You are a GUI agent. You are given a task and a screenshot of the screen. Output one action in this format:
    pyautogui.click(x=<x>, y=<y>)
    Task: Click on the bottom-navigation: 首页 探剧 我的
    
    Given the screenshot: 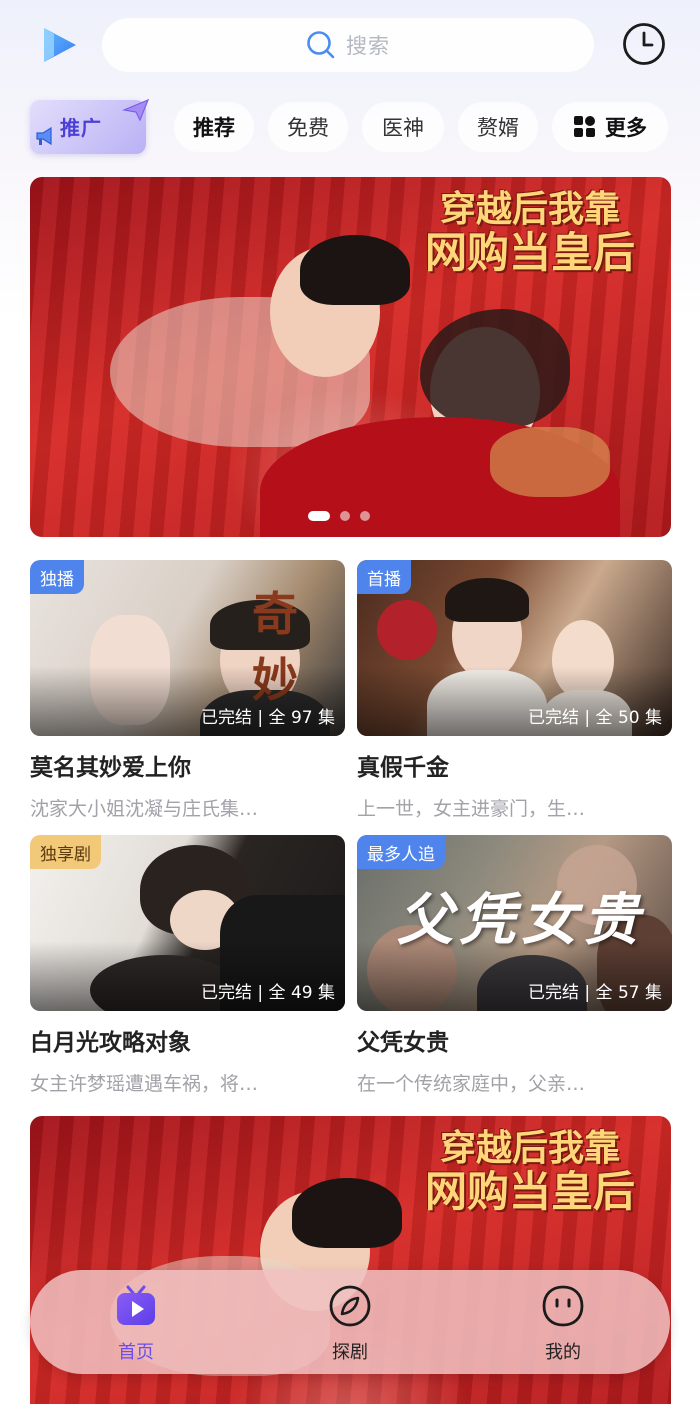 What is the action you would take?
    pyautogui.click(x=350, y=1322)
    